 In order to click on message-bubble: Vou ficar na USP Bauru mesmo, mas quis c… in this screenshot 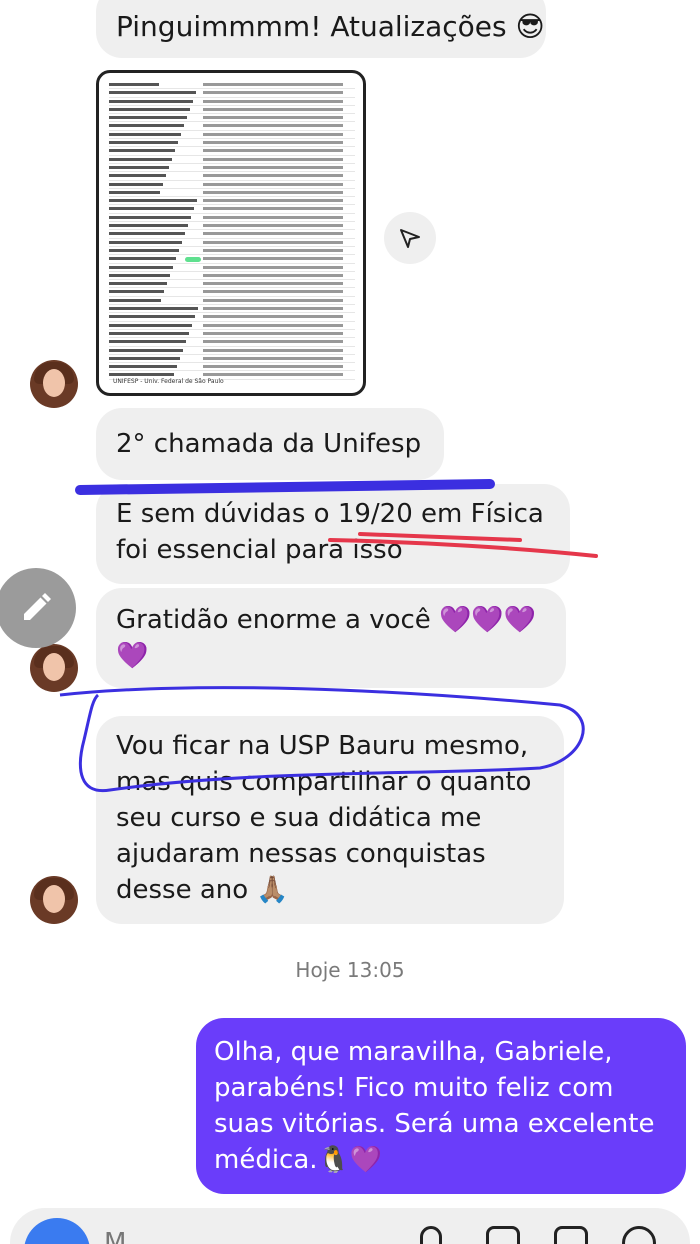, I will do `click(330, 820)`.